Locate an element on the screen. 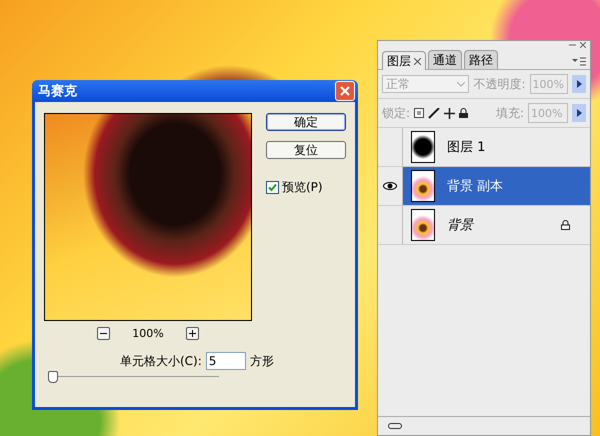 The width and height of the screenshot is (600, 436). eye-icon is located at coordinates (390, 186).